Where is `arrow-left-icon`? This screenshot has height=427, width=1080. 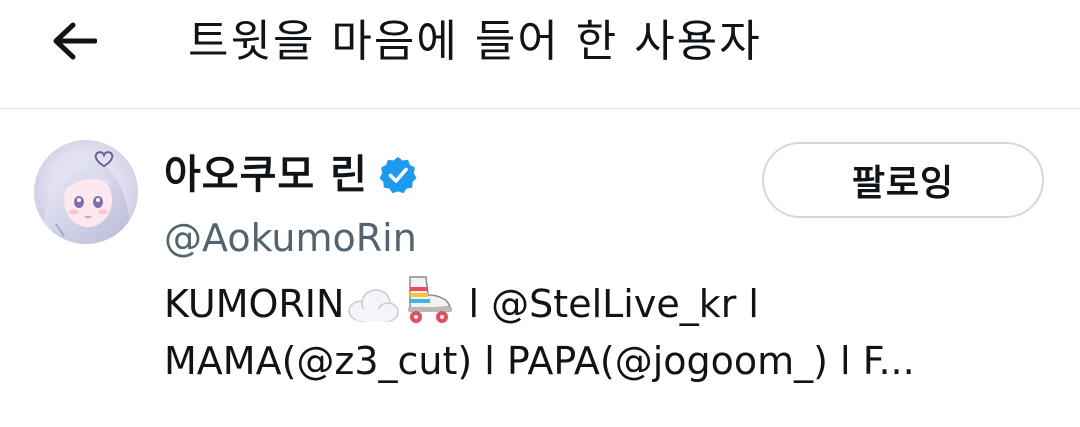 arrow-left-icon is located at coordinates (75, 41).